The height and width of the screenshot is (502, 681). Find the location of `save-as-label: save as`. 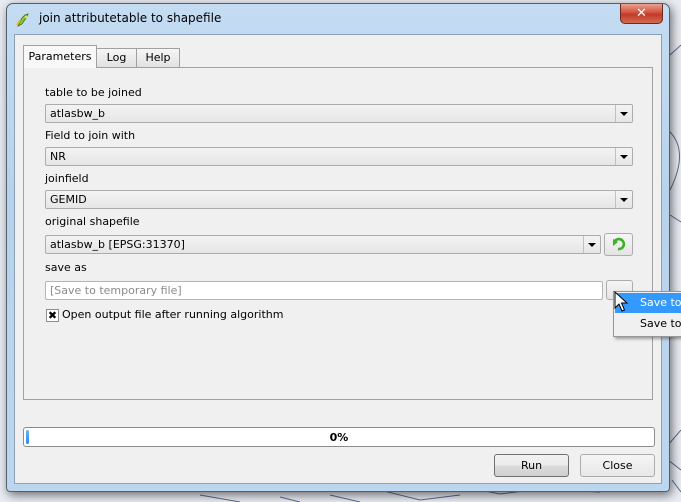

save-as-label: save as is located at coordinates (66, 267).